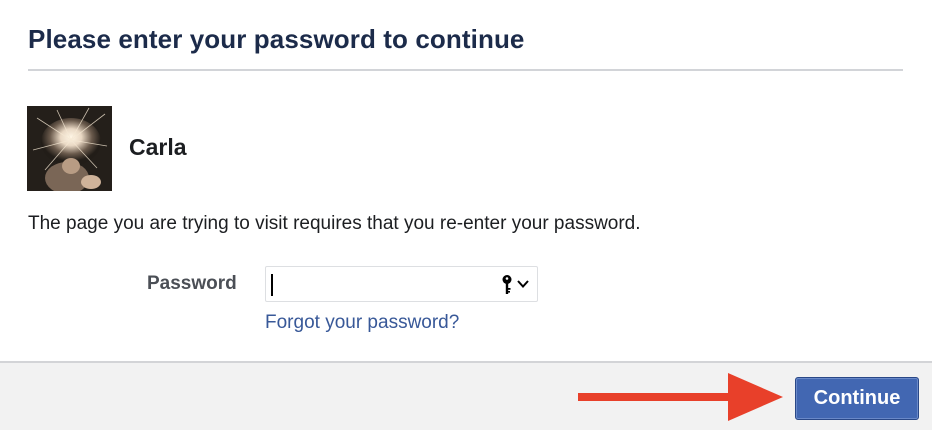 This screenshot has width=932, height=430. Describe the element at coordinates (276, 39) in the screenshot. I see `dialog-title: Please enter your password to continue` at that location.